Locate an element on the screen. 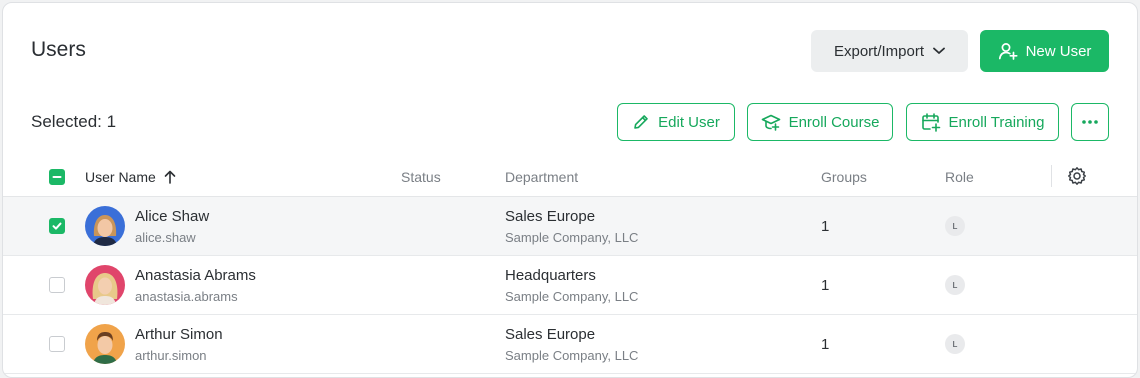 The width and height of the screenshot is (1140, 378). table-header: User Name Status Department Groups Role is located at coordinates (570, 177).